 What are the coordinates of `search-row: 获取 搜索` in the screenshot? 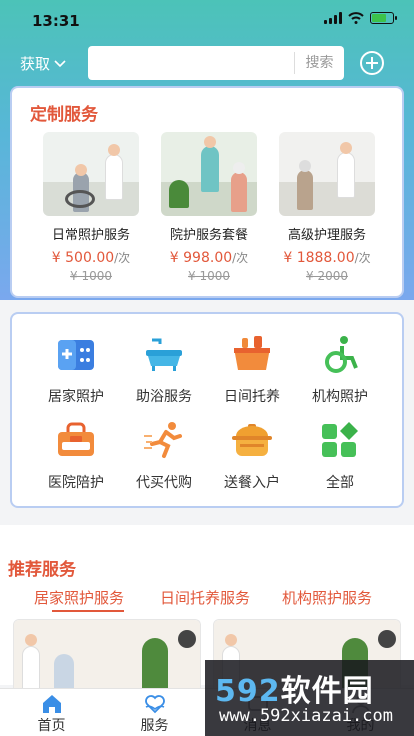 It's located at (207, 63).